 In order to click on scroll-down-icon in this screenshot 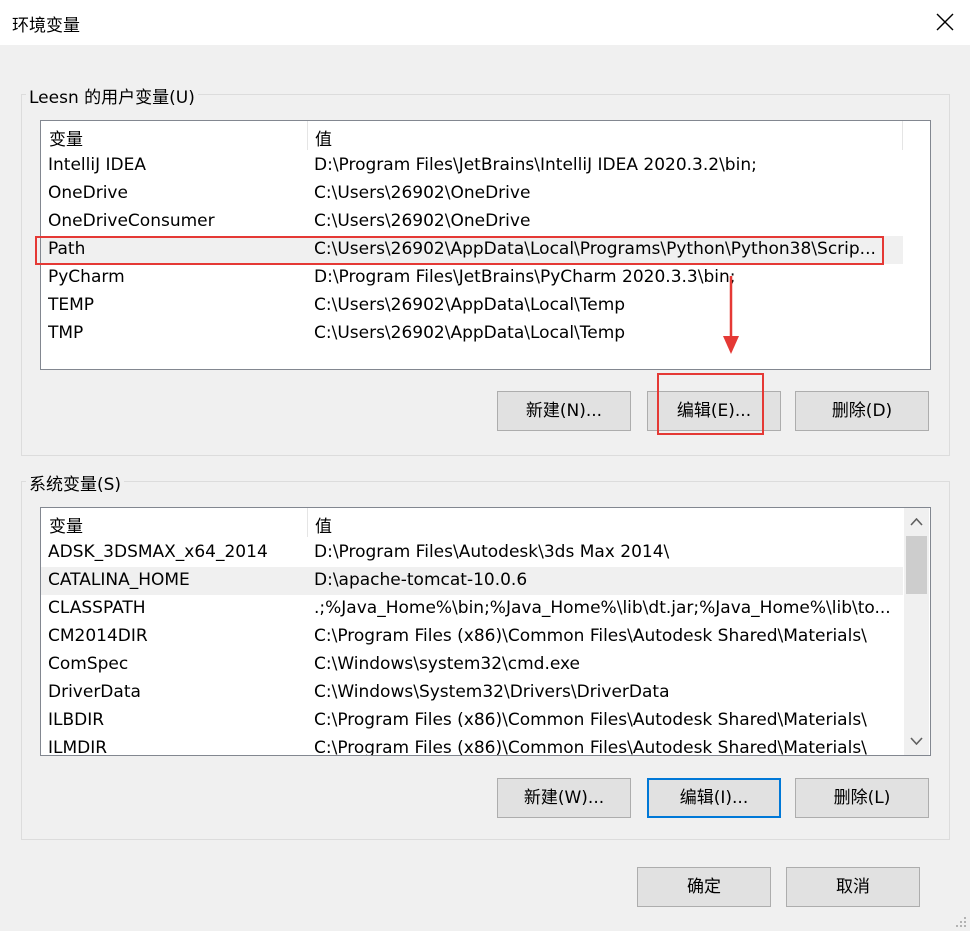, I will do `click(916, 741)`.